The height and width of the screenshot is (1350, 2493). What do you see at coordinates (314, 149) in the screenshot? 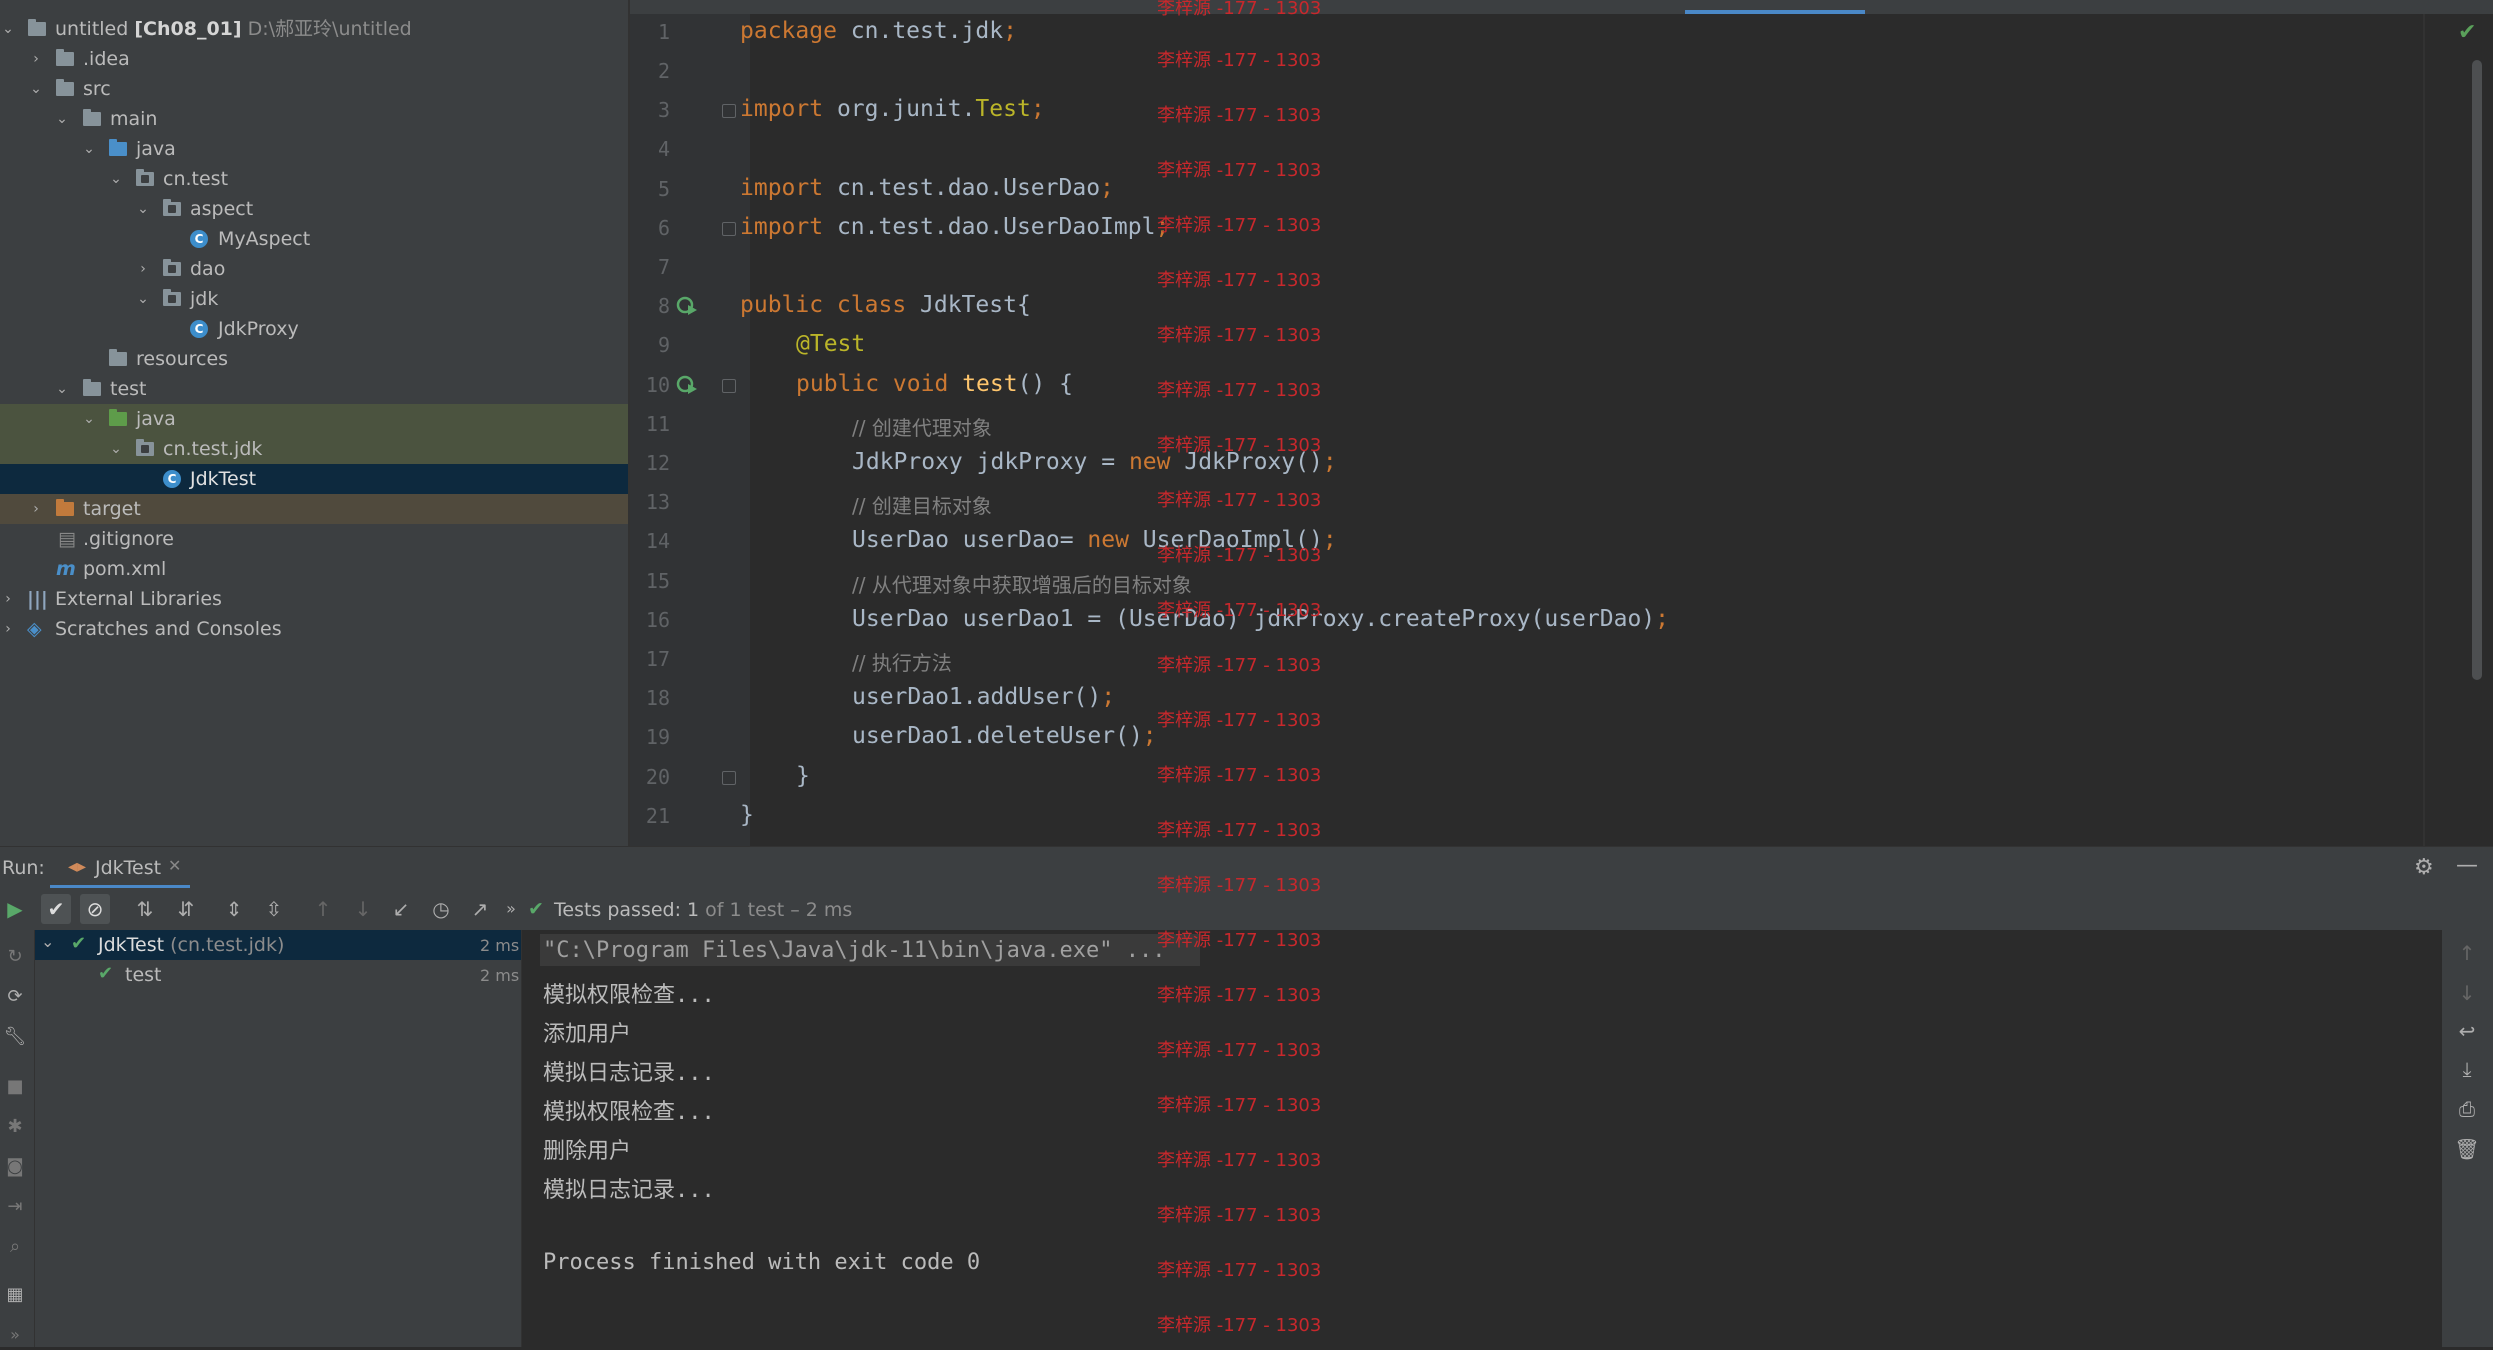
I see `tree-item-java-main: ⌄ java` at bounding box center [314, 149].